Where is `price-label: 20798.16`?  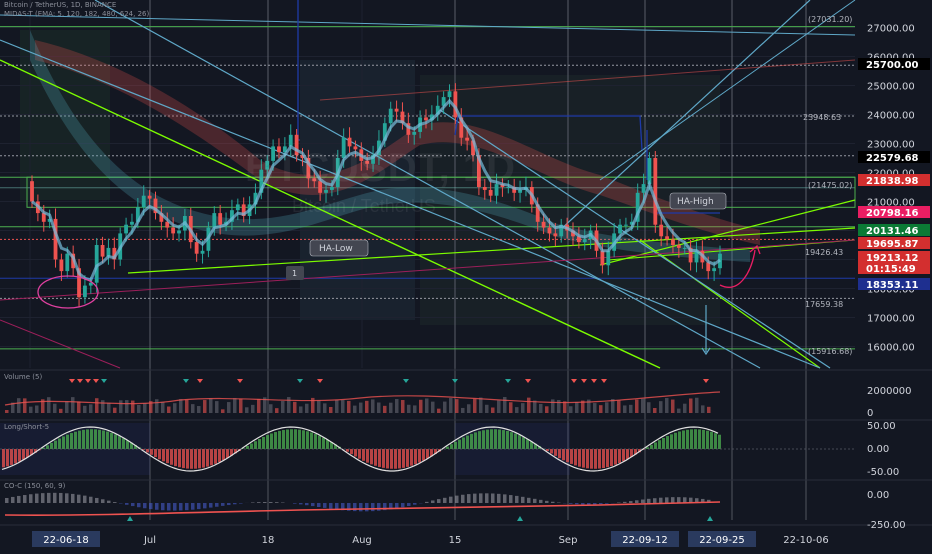
price-label: 20798.16 is located at coordinates (892, 213).